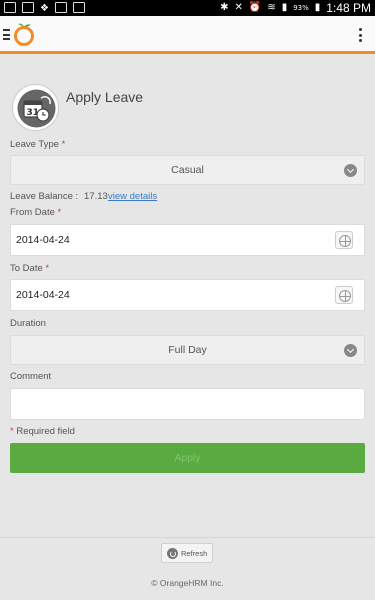 This screenshot has width=375, height=600. I want to click on status-bar: ❖ ✱ ✕ ⏰ ≋ ▮ 93% ▮ 1:48 PM, so click(187, 8).